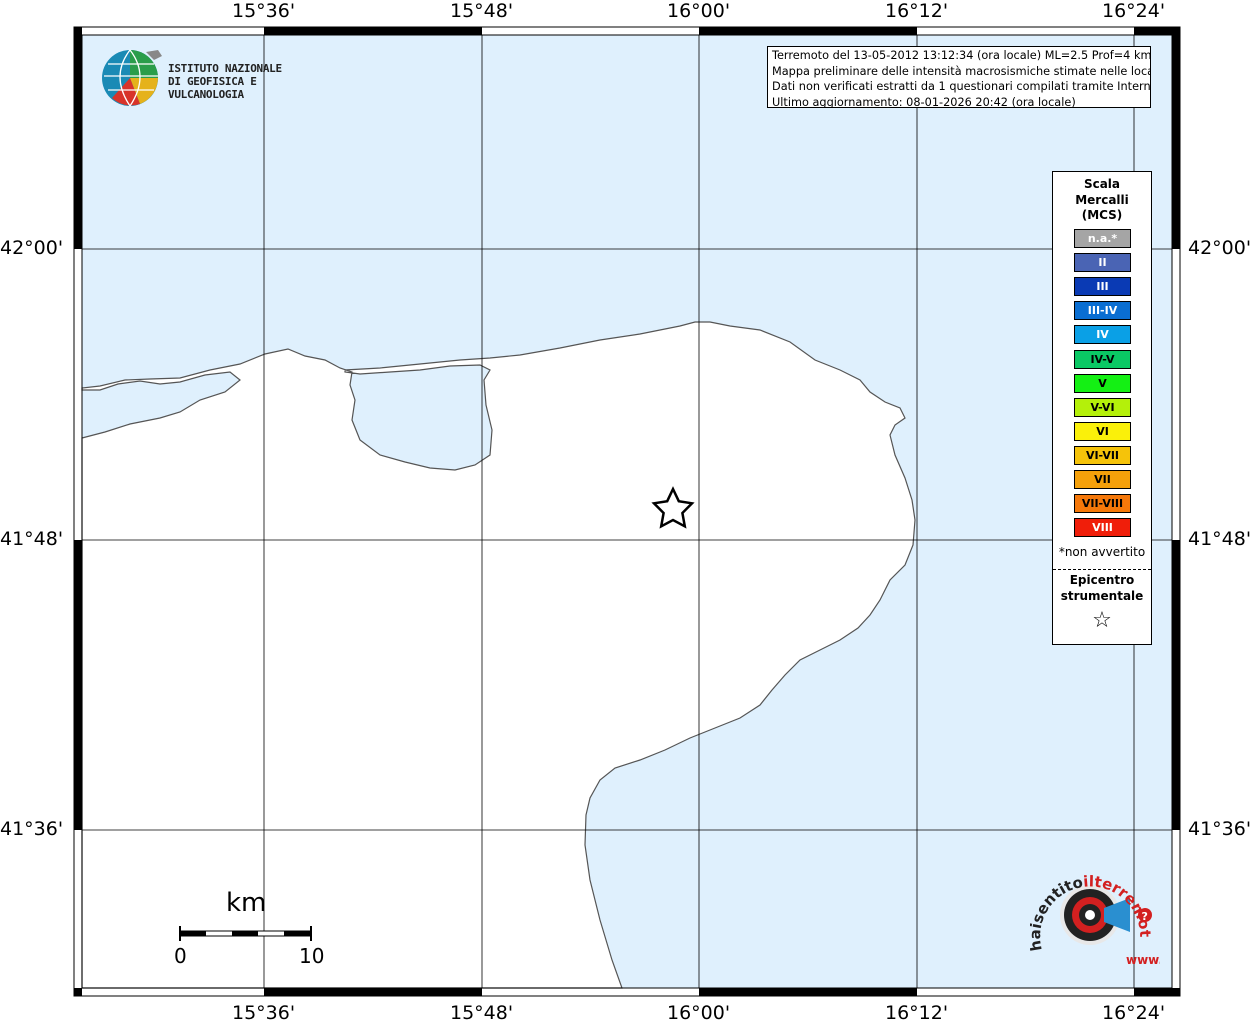 The image size is (1254, 1024). What do you see at coordinates (1102, 455) in the screenshot?
I see `legend-swatch: VI-VII` at bounding box center [1102, 455].